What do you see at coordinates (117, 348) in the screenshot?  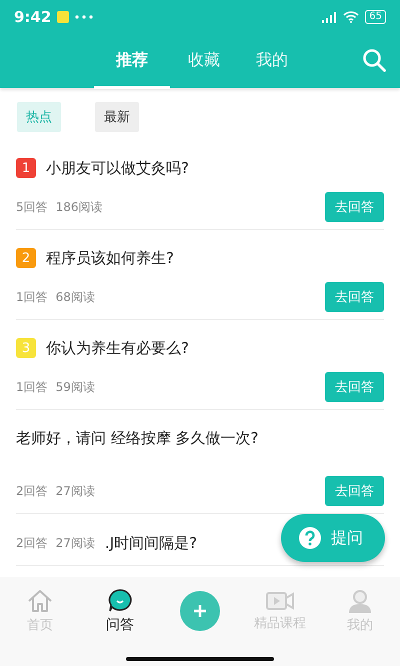 I see `question-title: 你认为养生有必要么?` at bounding box center [117, 348].